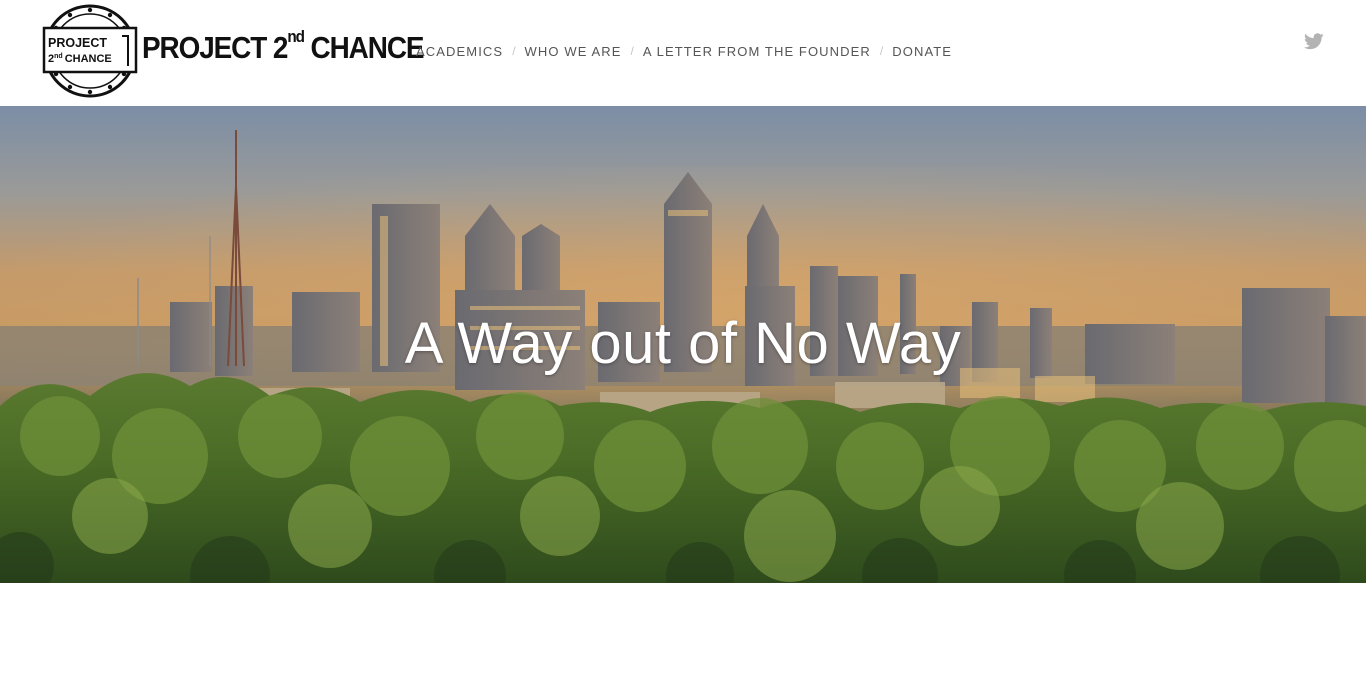  What do you see at coordinates (283, 46) in the screenshot?
I see `brand-wordmark: PROJECT 2nd CHANCE` at bounding box center [283, 46].